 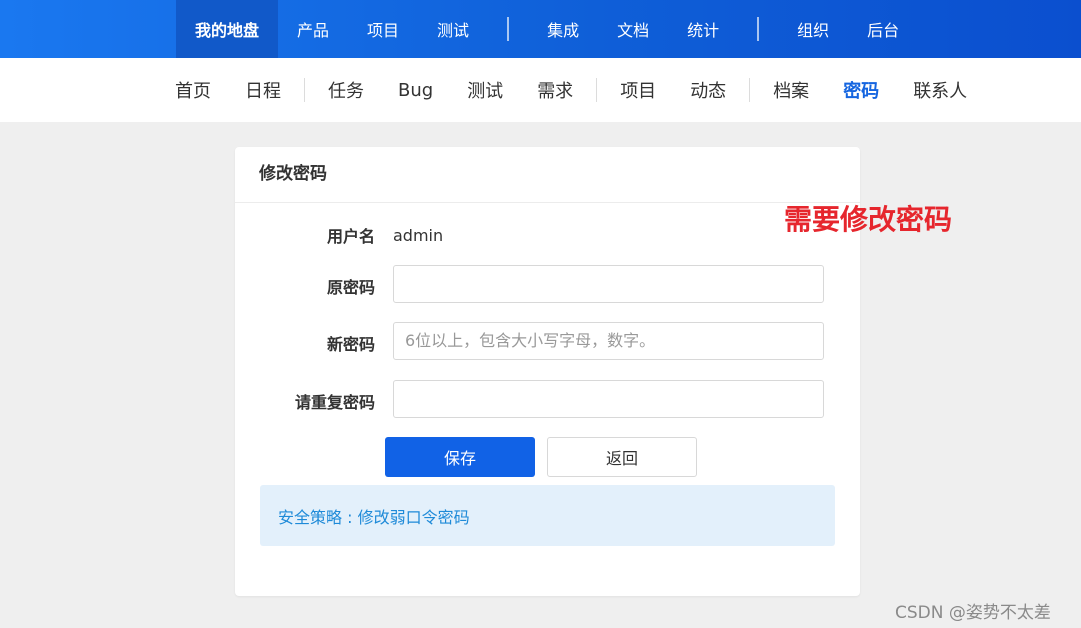 What do you see at coordinates (638, 90) in the screenshot?
I see `subnav-project: 项目` at bounding box center [638, 90].